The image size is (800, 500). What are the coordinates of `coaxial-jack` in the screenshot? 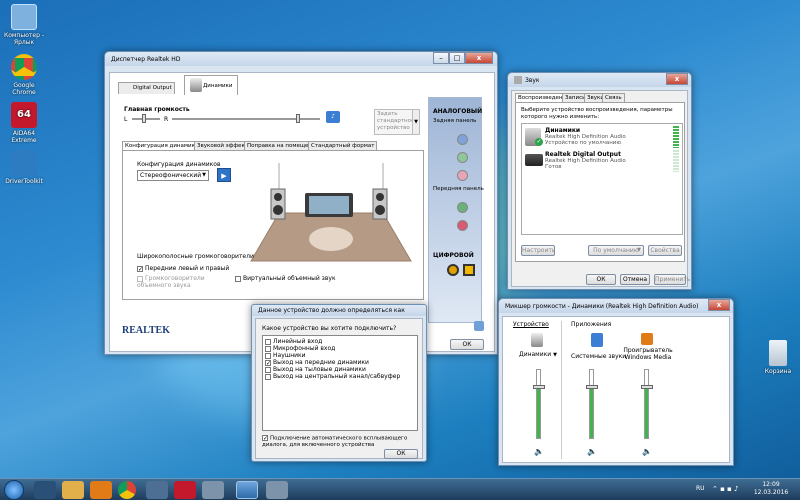 It's located at (453, 270).